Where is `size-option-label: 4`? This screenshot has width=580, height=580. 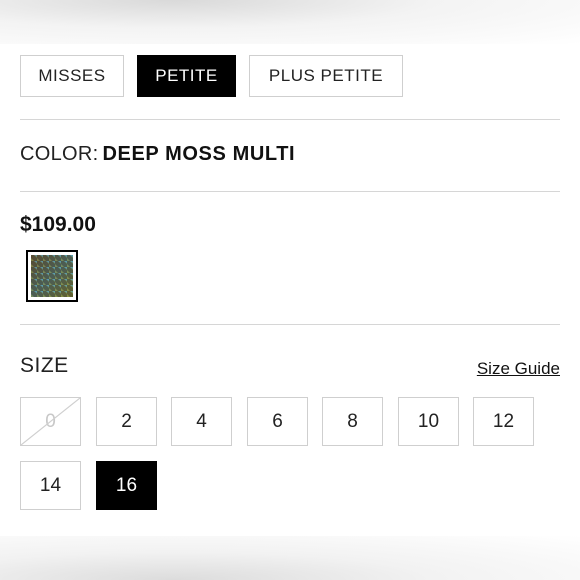 size-option-label: 4 is located at coordinates (201, 421).